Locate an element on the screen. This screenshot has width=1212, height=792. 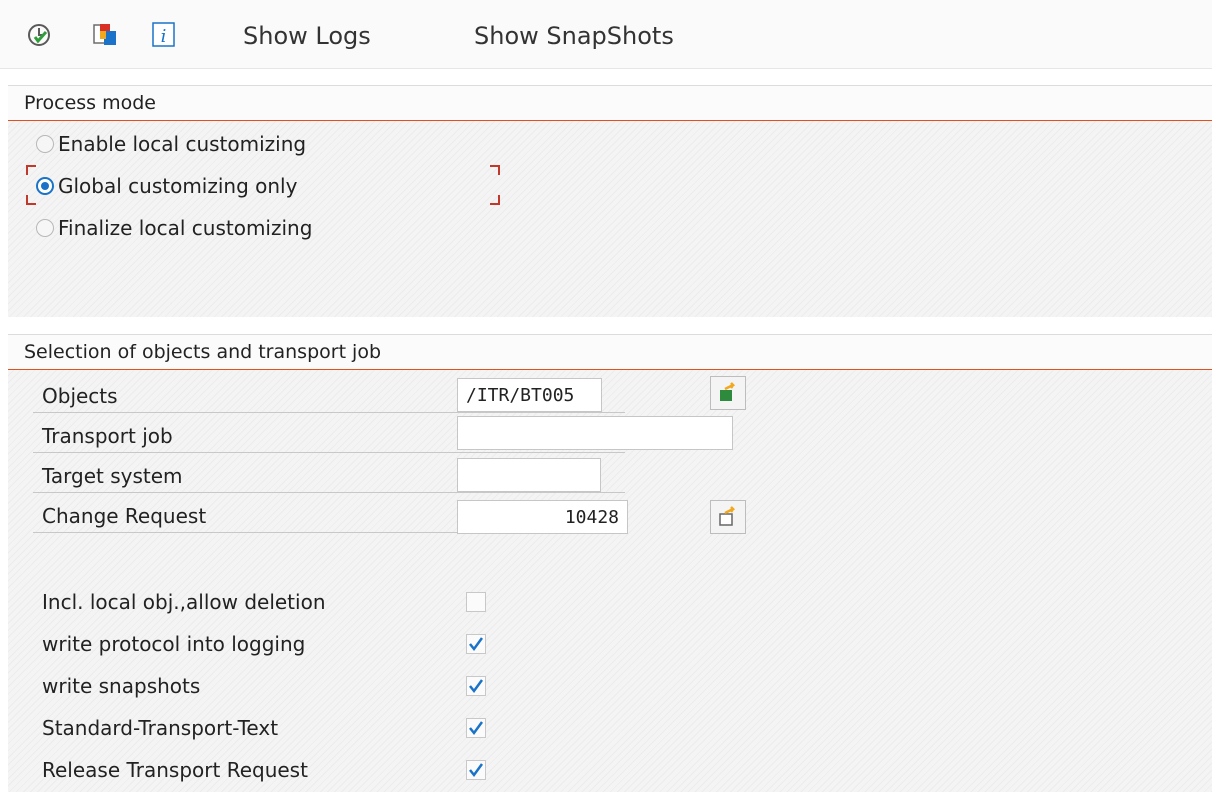
change-request-select-button is located at coordinates (728, 517).